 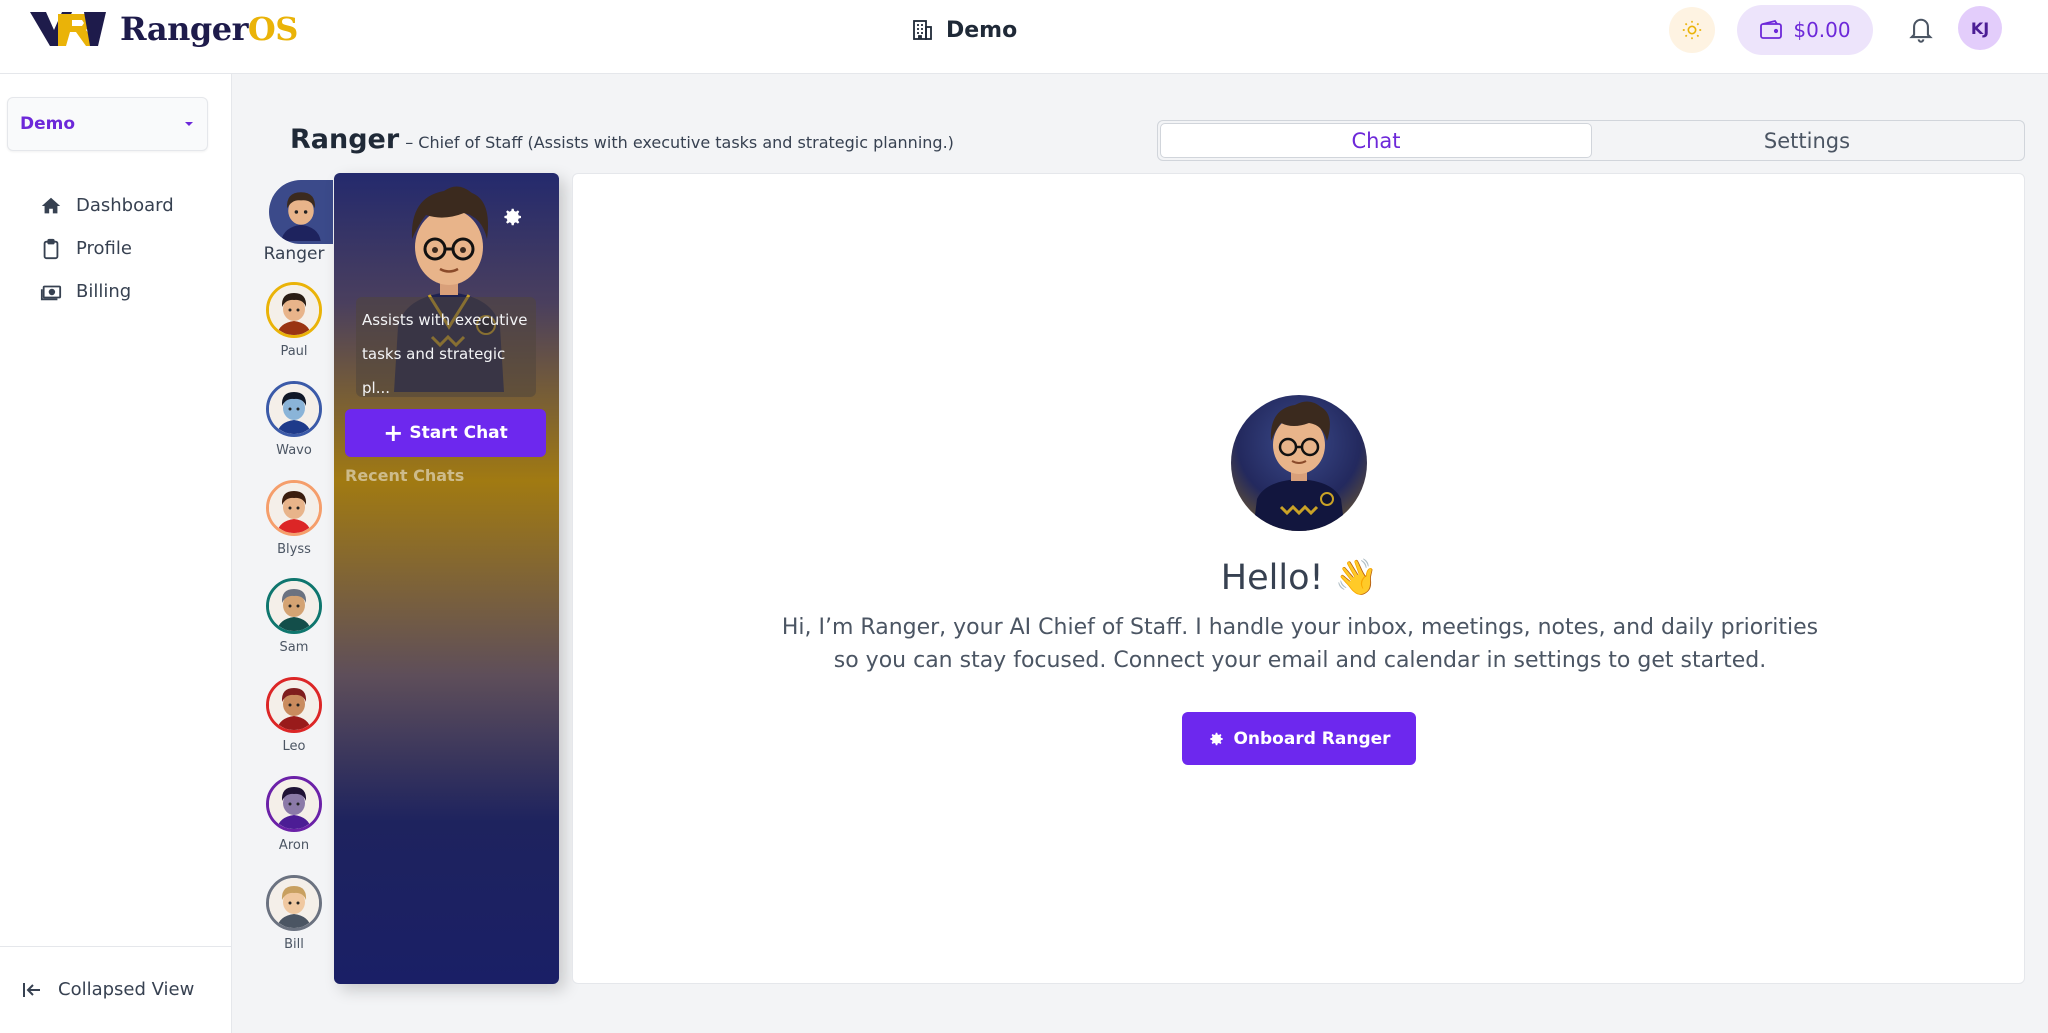 I want to click on agent-paul-button: Paul, so click(x=294, y=320).